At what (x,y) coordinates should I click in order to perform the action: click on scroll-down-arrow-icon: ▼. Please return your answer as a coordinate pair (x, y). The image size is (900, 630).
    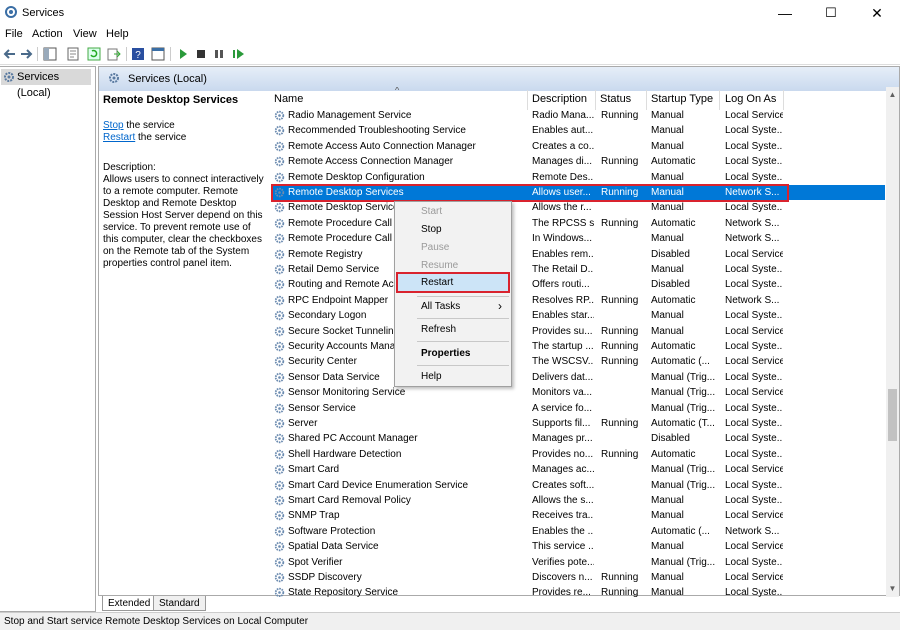
    Looking at the image, I should click on (892, 588).